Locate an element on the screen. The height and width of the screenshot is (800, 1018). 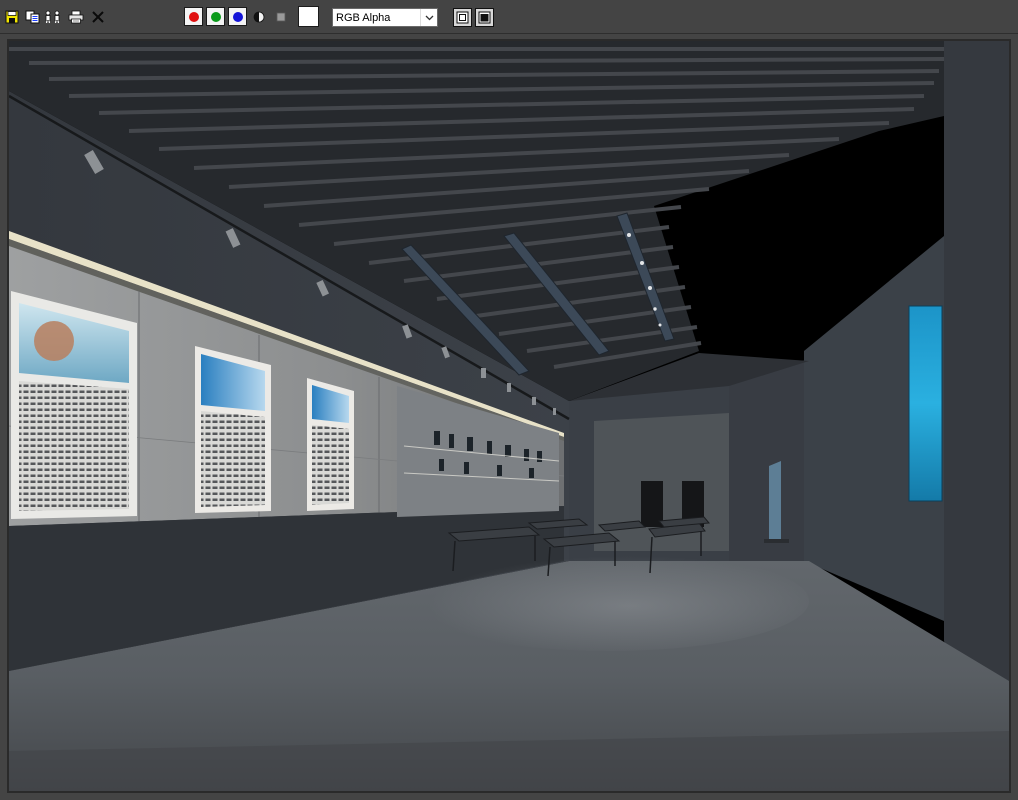
copy-image-icon is located at coordinates (32, 17).